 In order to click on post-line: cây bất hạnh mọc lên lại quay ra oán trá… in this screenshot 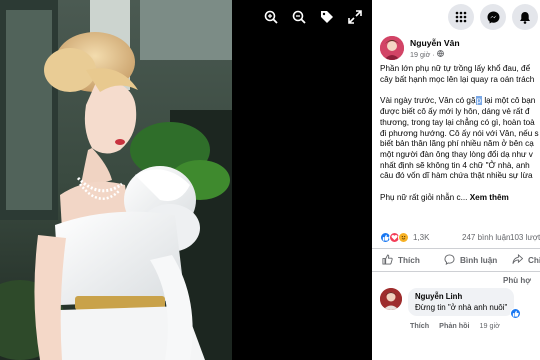, I will do `click(457, 79)`.